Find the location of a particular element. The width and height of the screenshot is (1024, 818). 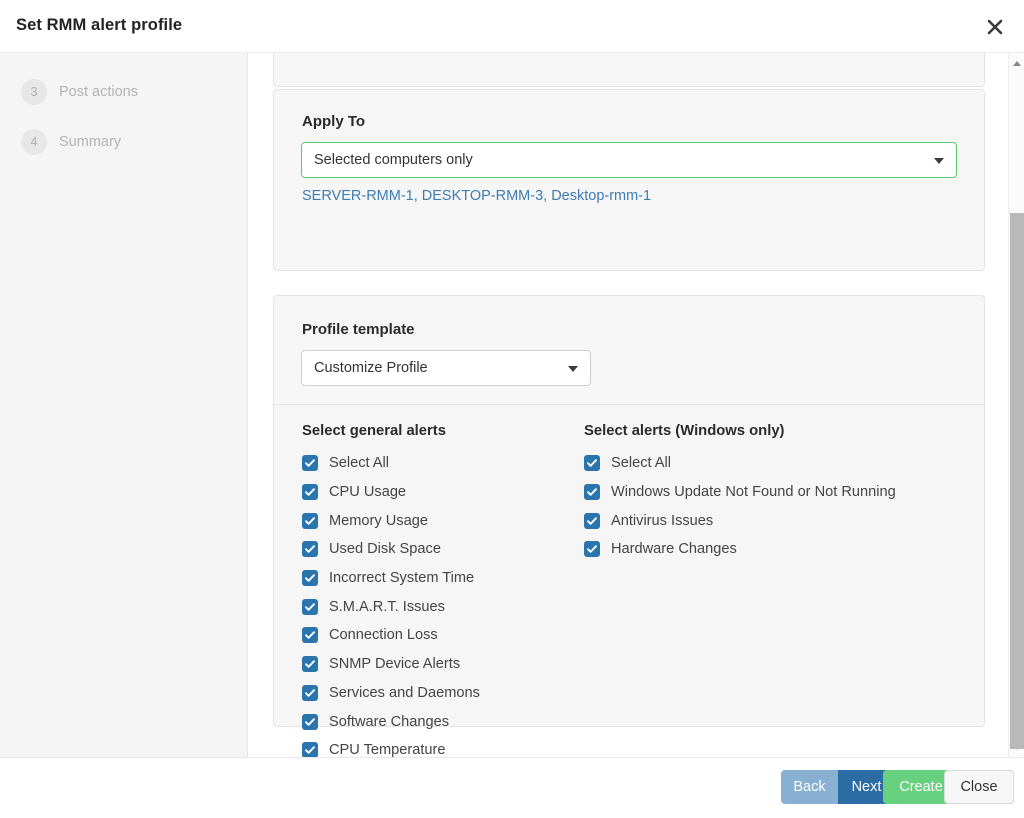

content-scrollbar is located at coordinates (1016, 405).